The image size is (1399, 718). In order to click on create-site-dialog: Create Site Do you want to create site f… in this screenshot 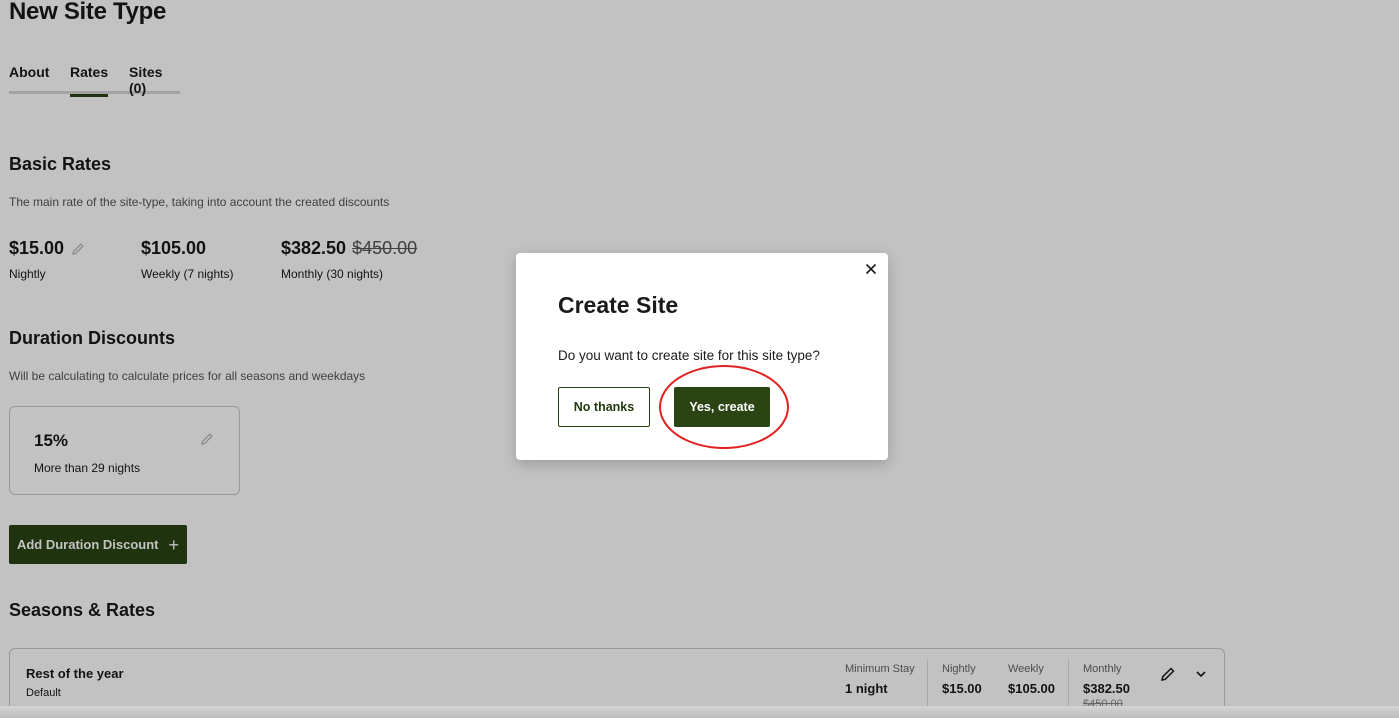, I will do `click(702, 356)`.